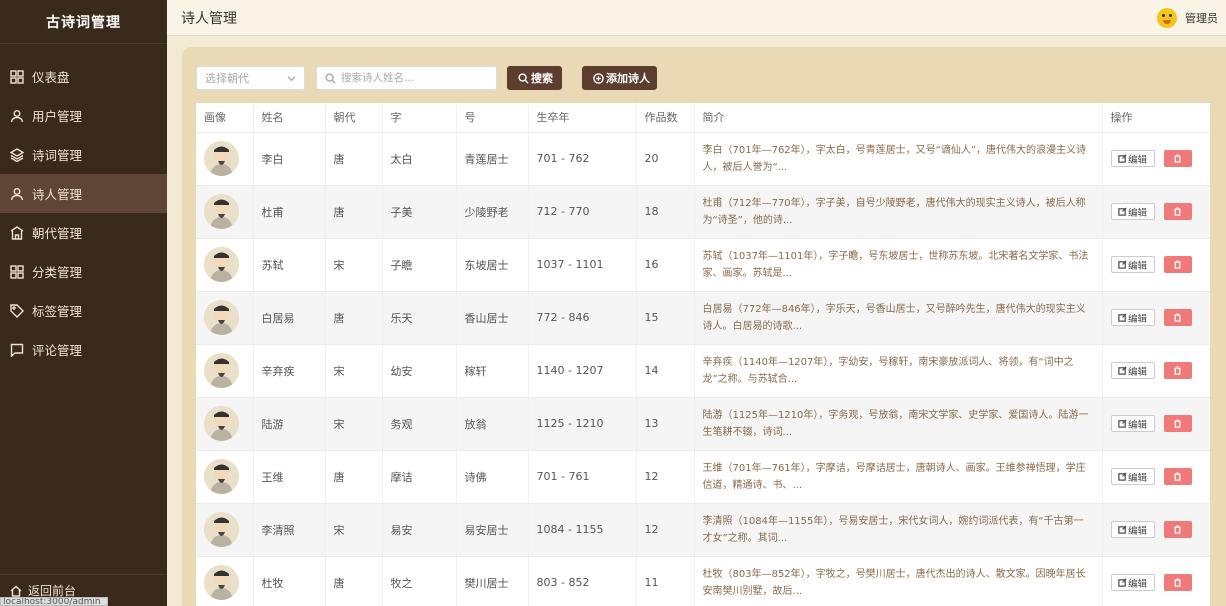 Image resolution: width=1226 pixels, height=606 pixels. What do you see at coordinates (419, 118) in the screenshot?
I see `column-header: 字` at bounding box center [419, 118].